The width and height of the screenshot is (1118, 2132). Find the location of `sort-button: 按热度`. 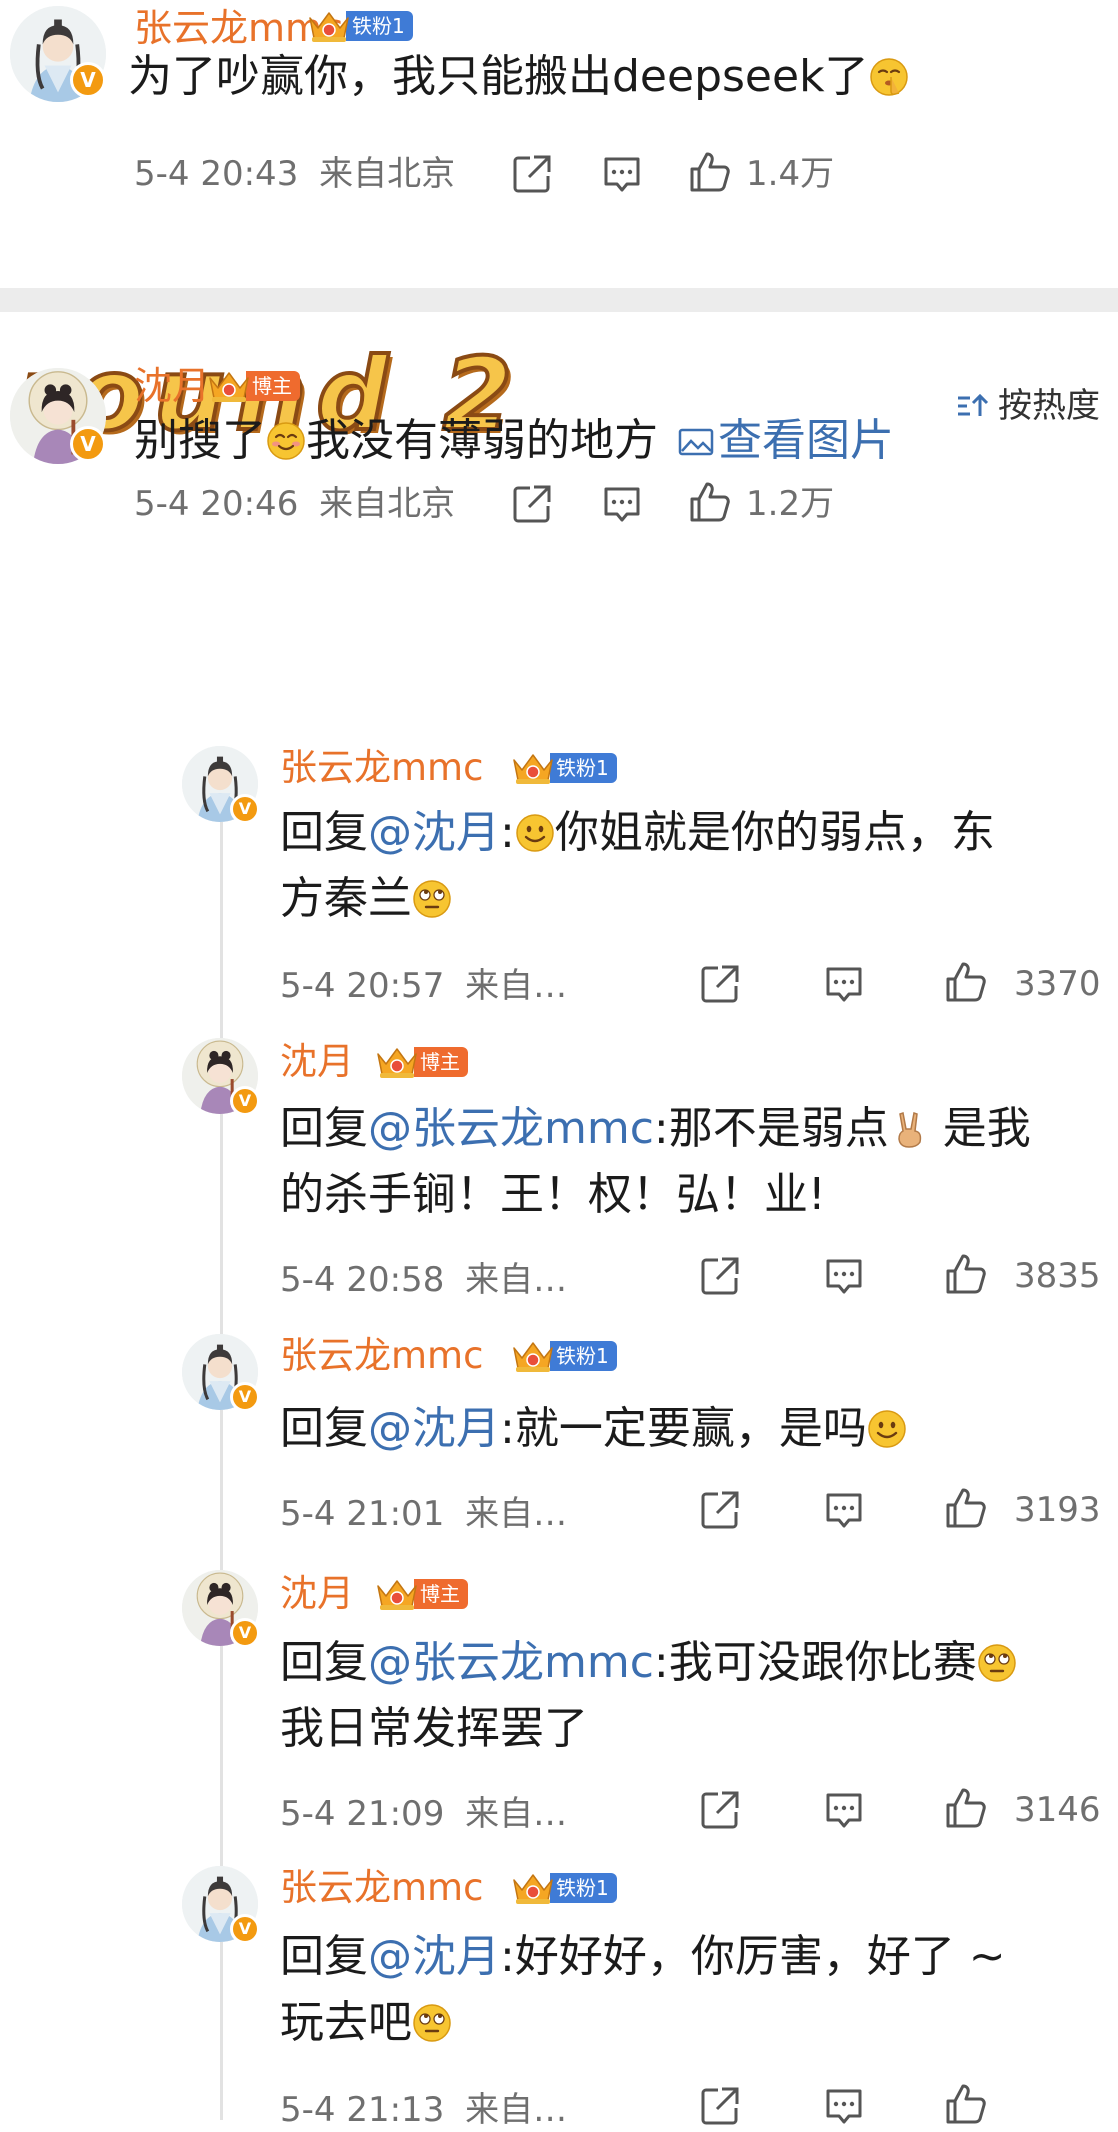

sort-button: 按热度 is located at coordinates (1028, 406).